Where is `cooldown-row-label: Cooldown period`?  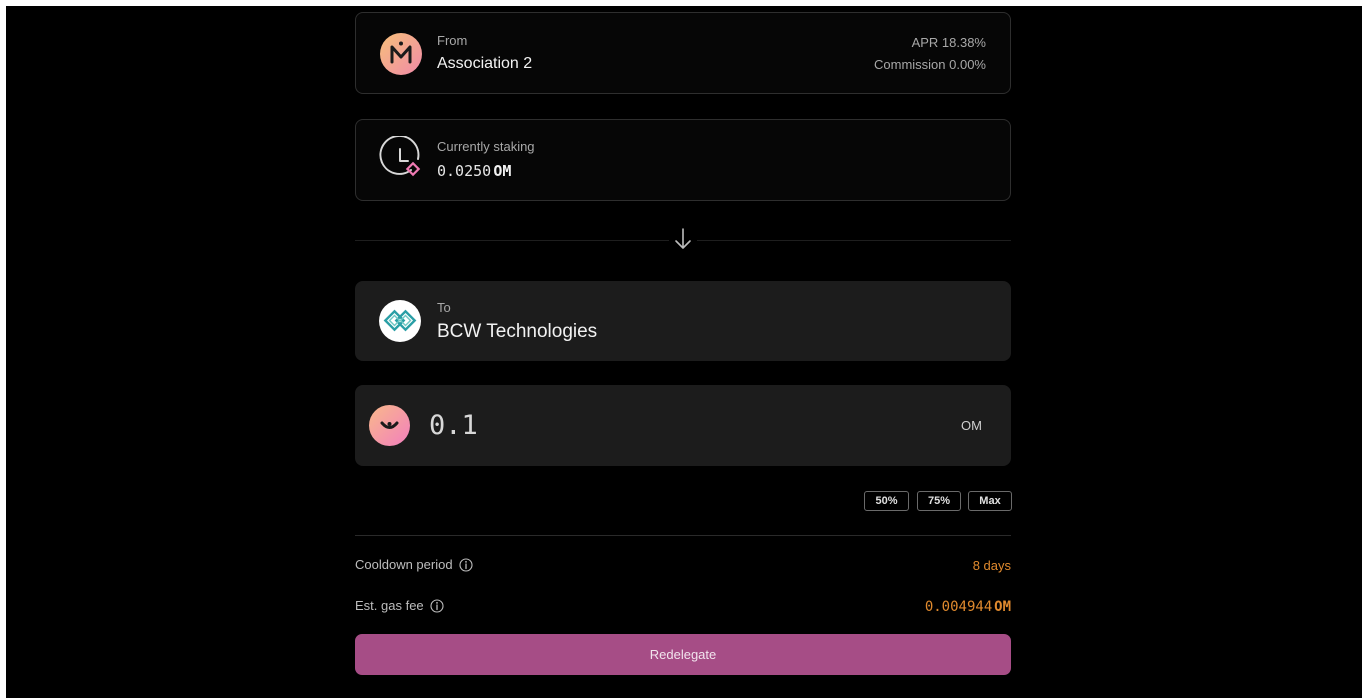
cooldown-row-label: Cooldown period is located at coordinates (414, 564).